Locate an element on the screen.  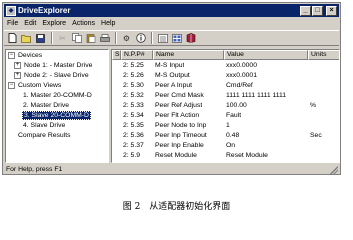
row-value: 1111 1111 1111 1111 is located at coordinates (256, 95).